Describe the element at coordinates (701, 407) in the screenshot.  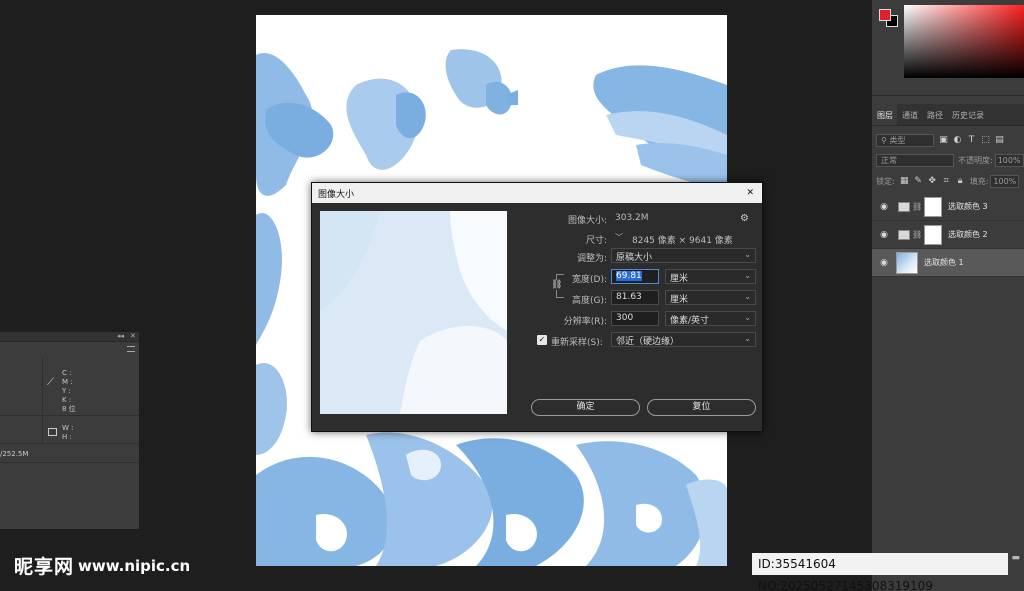
I see `reset-button: 复位` at that location.